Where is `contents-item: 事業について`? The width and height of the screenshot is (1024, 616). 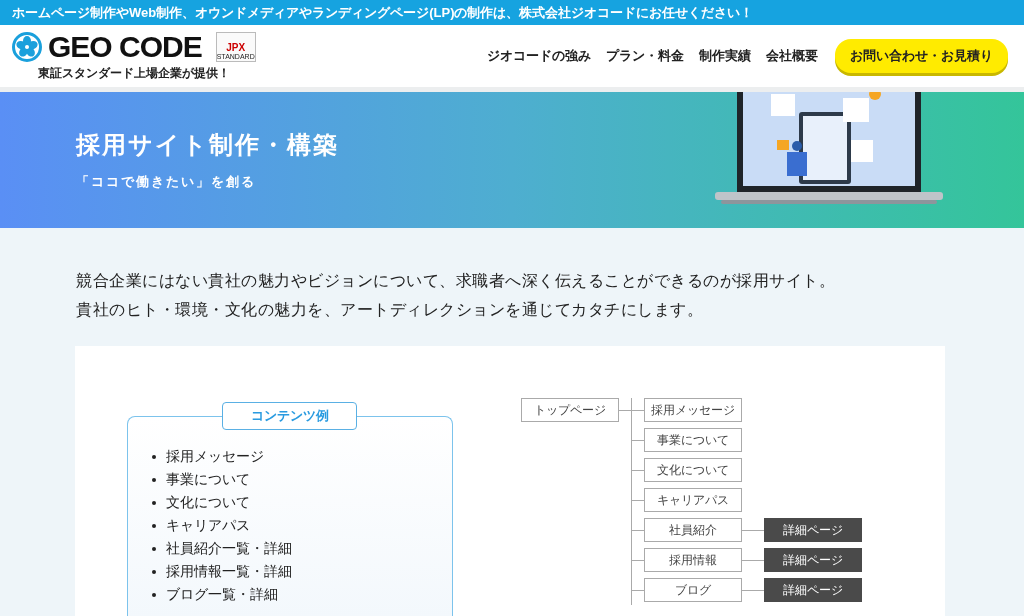 contents-item: 事業について is located at coordinates (208, 479).